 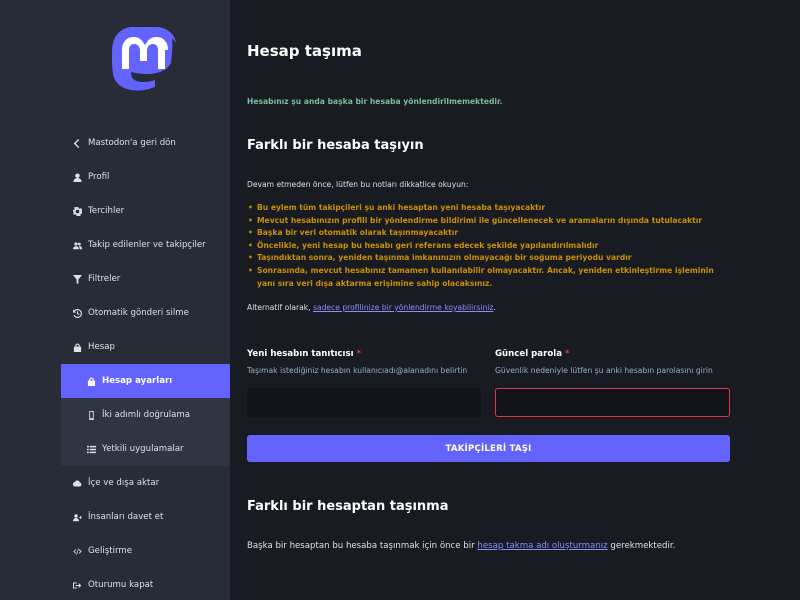 What do you see at coordinates (124, 483) in the screenshot?
I see `sidebar-item-label: İçe ve dışa aktar` at bounding box center [124, 483].